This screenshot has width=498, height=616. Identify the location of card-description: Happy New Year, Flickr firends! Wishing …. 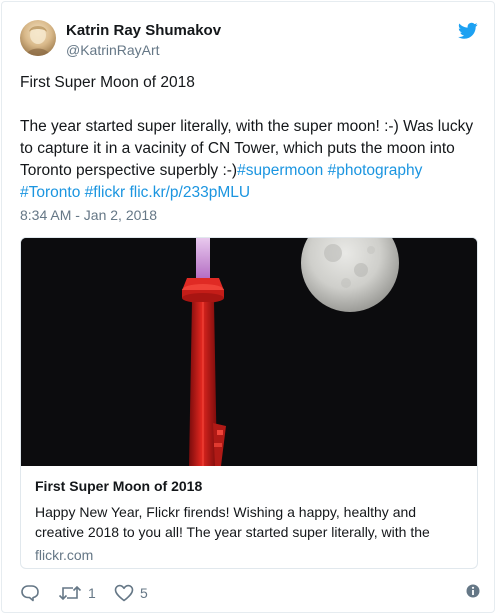
(232, 522).